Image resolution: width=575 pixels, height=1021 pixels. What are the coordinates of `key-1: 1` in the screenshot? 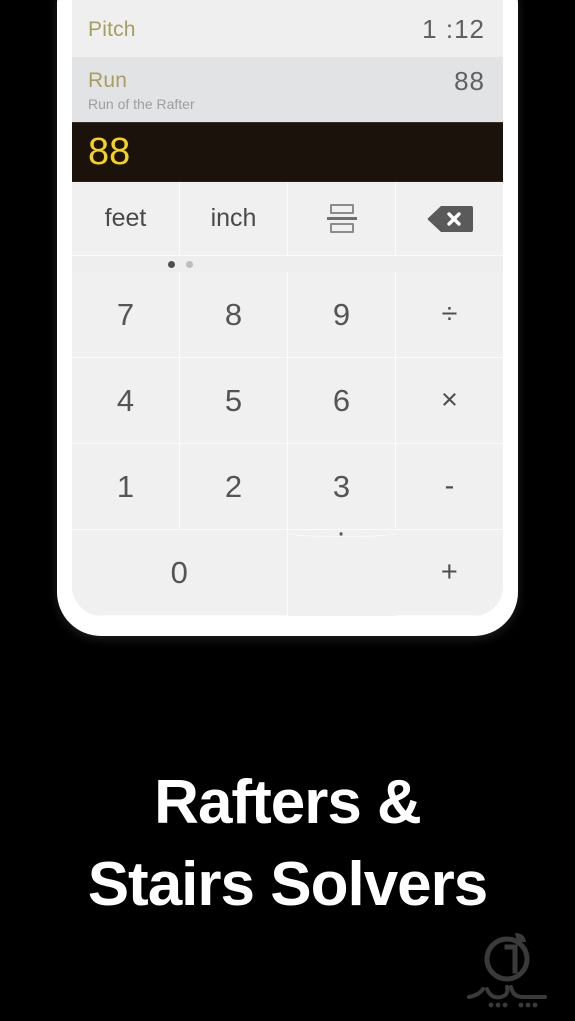 It's located at (126, 487).